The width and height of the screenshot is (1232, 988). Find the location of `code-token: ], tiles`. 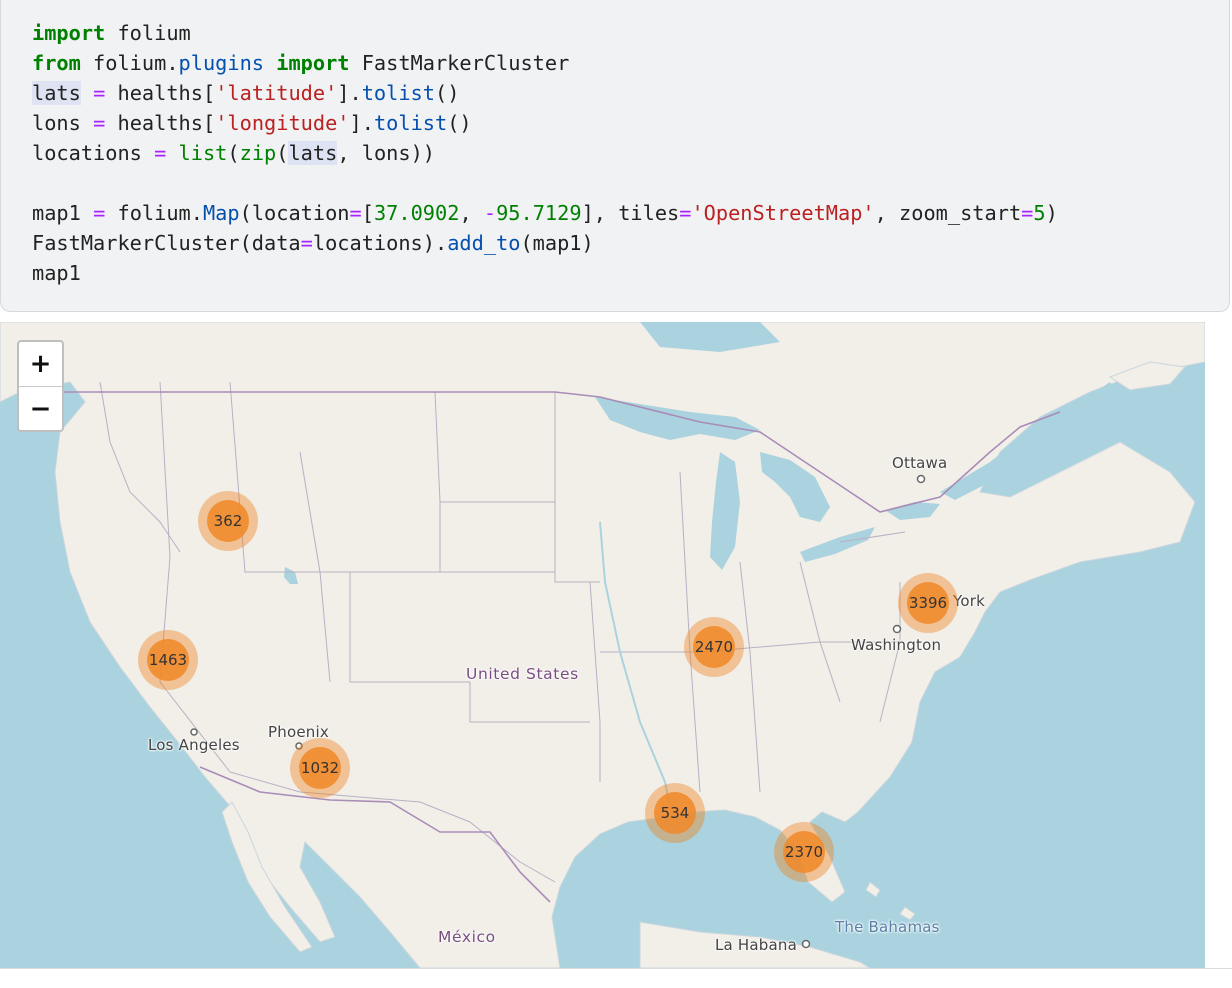

code-token: ], tiles is located at coordinates (630, 213).